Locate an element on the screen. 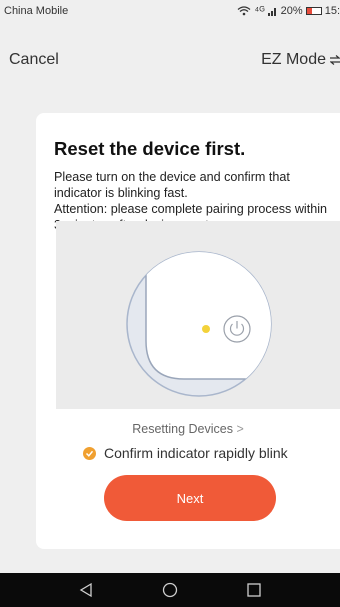 Image resolution: width=340 pixels, height=607 pixels. swap-icon is located at coordinates (335, 60).